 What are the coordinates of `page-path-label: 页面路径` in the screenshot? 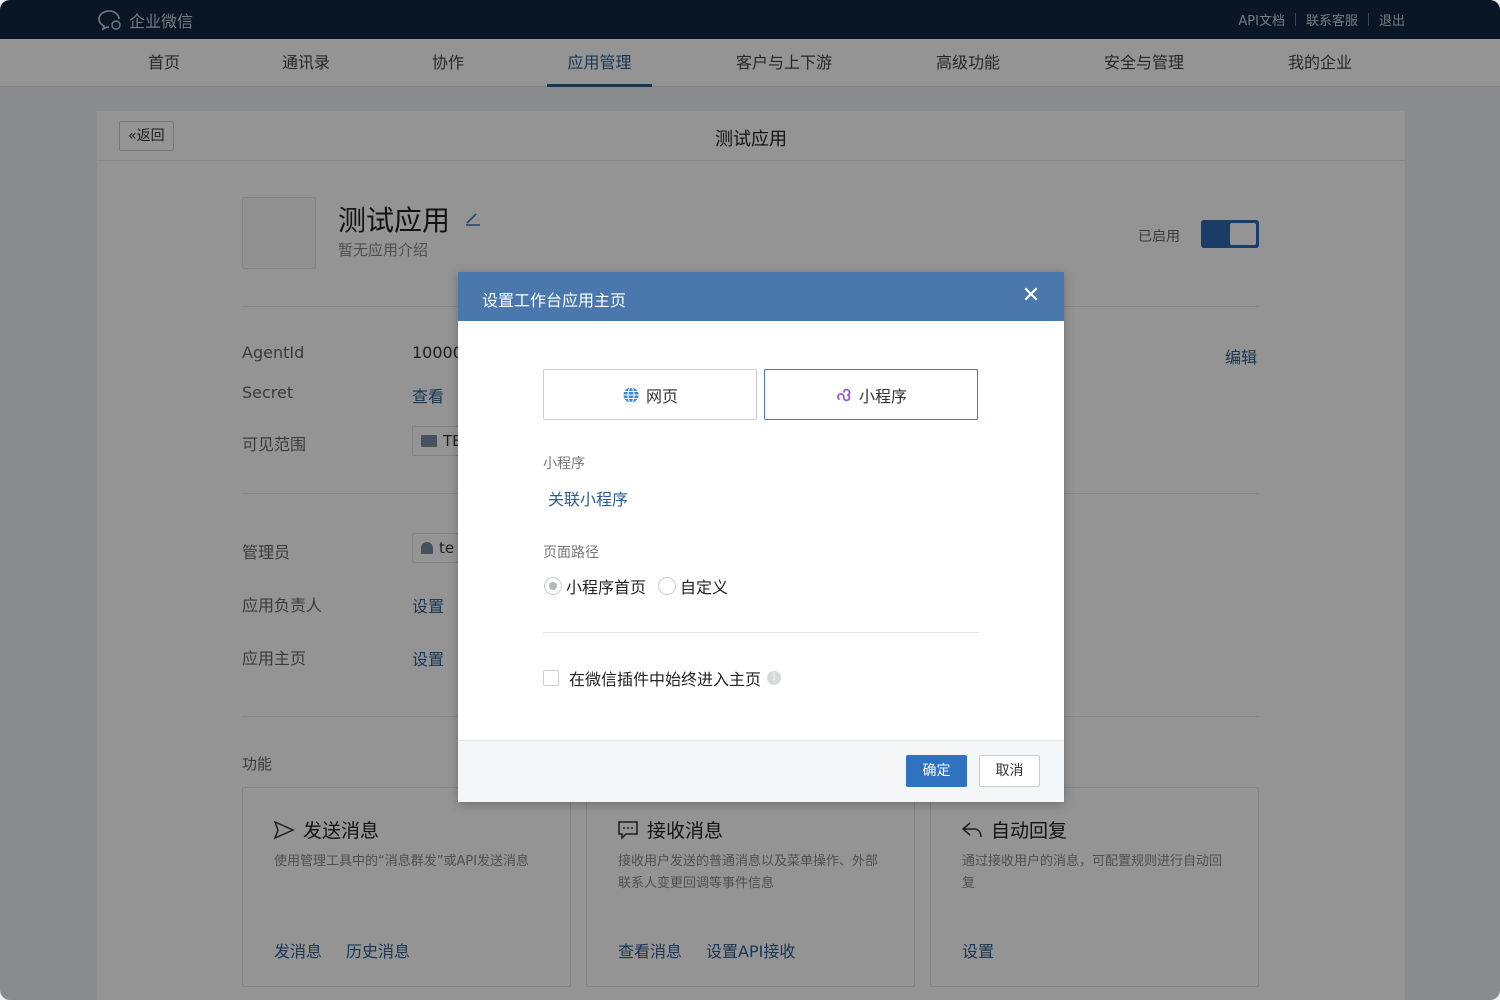 It's located at (571, 553).